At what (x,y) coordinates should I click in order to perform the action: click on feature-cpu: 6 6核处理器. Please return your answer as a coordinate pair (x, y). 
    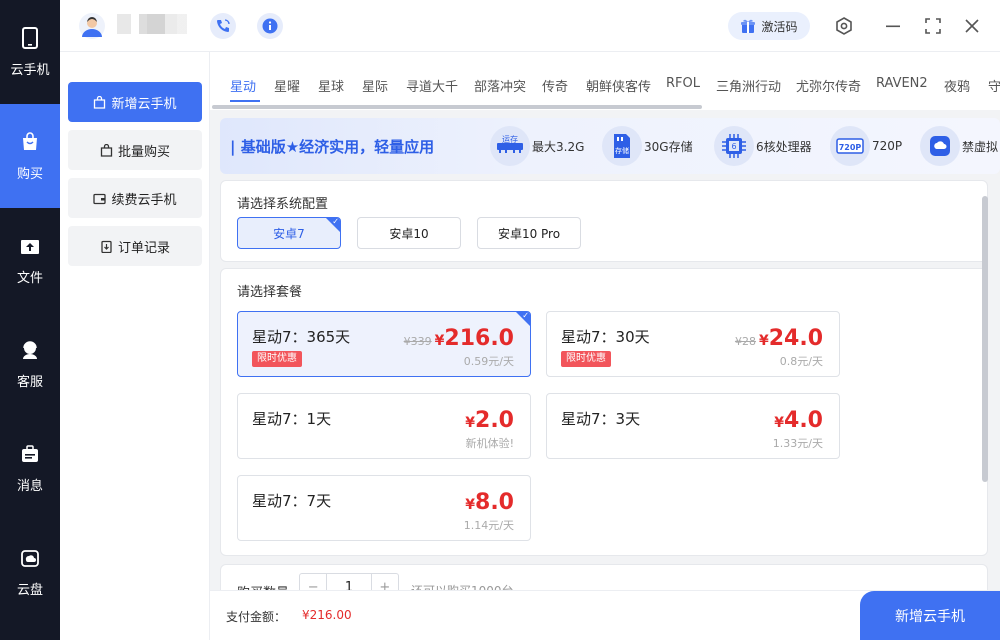
    Looking at the image, I should click on (763, 146).